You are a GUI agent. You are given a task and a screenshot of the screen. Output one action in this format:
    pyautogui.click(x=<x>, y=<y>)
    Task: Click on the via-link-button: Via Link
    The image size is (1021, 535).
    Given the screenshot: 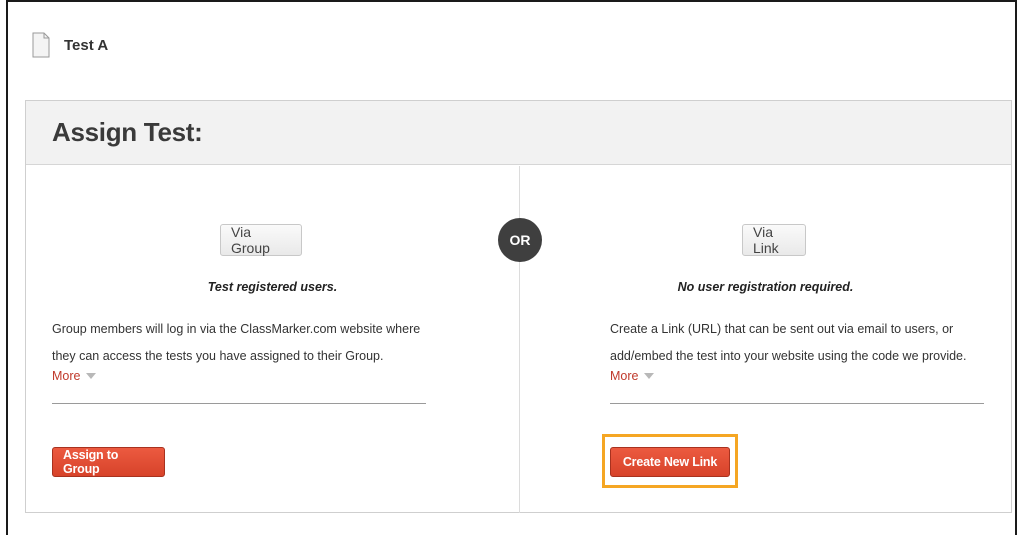 What is the action you would take?
    pyautogui.click(x=774, y=240)
    